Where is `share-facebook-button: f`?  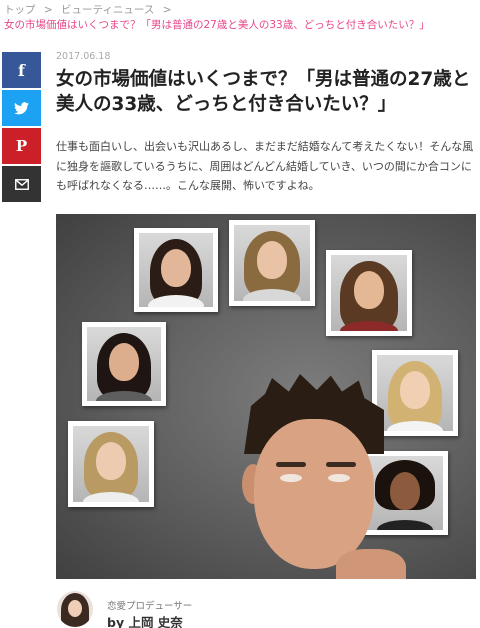
share-facebook-button: f is located at coordinates (21, 70).